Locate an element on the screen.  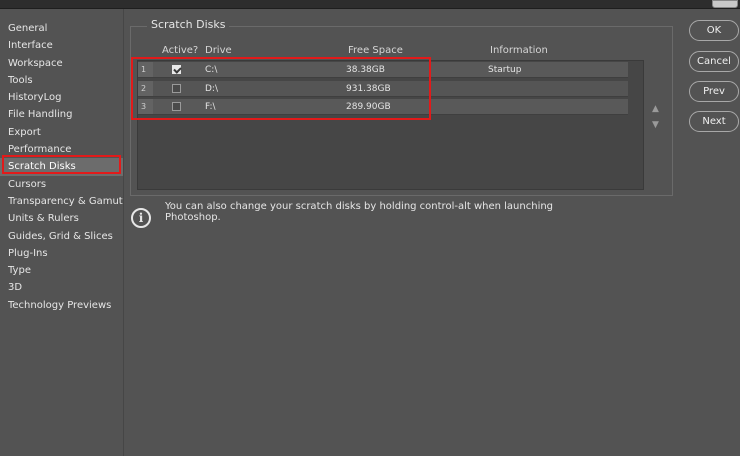
table-row: 2 D:\ 931.38GB is located at coordinates (383, 89).